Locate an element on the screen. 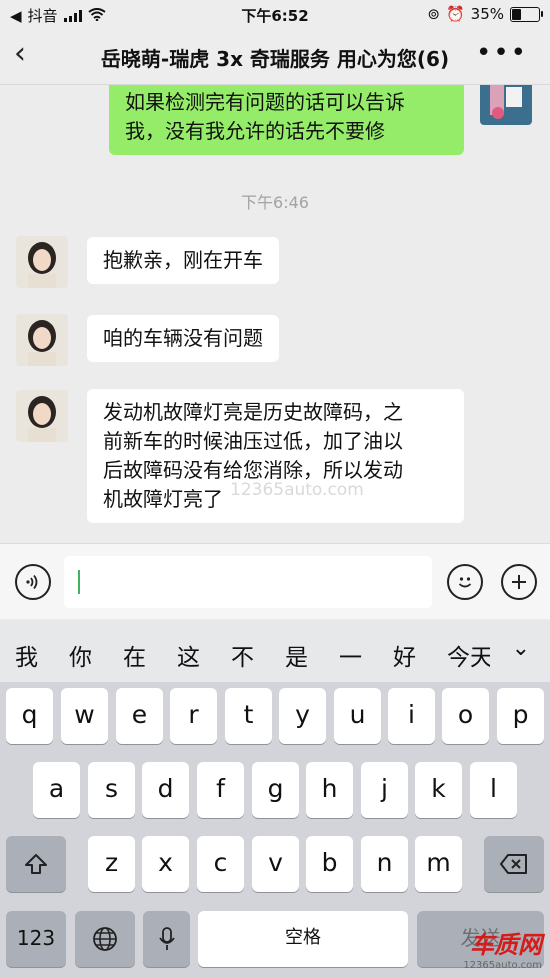 The width and height of the screenshot is (550, 977). site-logo: 车质网 12365auto.com is located at coordinates (502, 948).